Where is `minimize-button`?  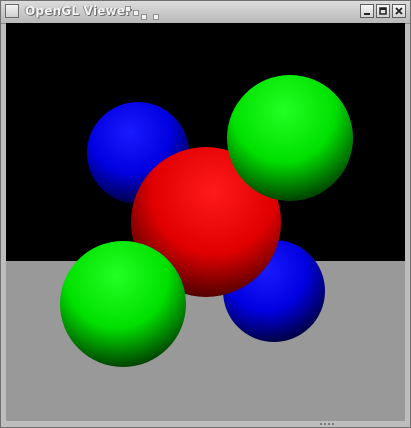
minimize-button is located at coordinates (367, 11).